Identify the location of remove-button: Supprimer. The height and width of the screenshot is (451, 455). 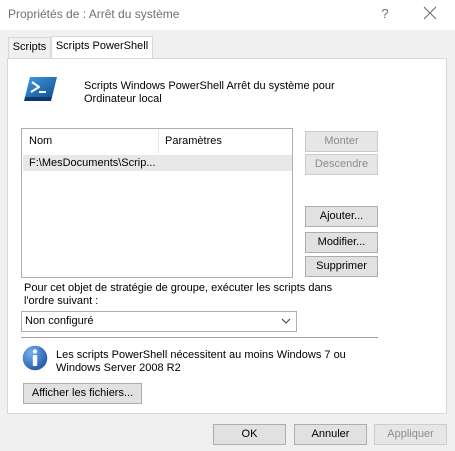
(341, 266).